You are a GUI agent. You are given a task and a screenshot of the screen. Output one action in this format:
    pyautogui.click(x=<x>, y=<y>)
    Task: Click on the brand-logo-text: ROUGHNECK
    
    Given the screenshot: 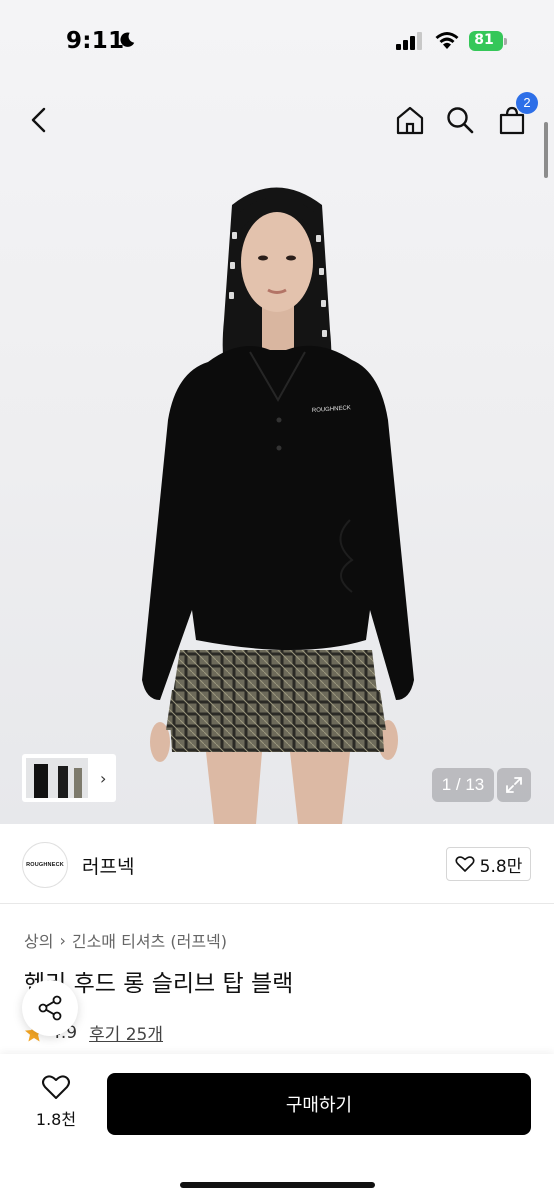 What is the action you would take?
    pyautogui.click(x=45, y=865)
    